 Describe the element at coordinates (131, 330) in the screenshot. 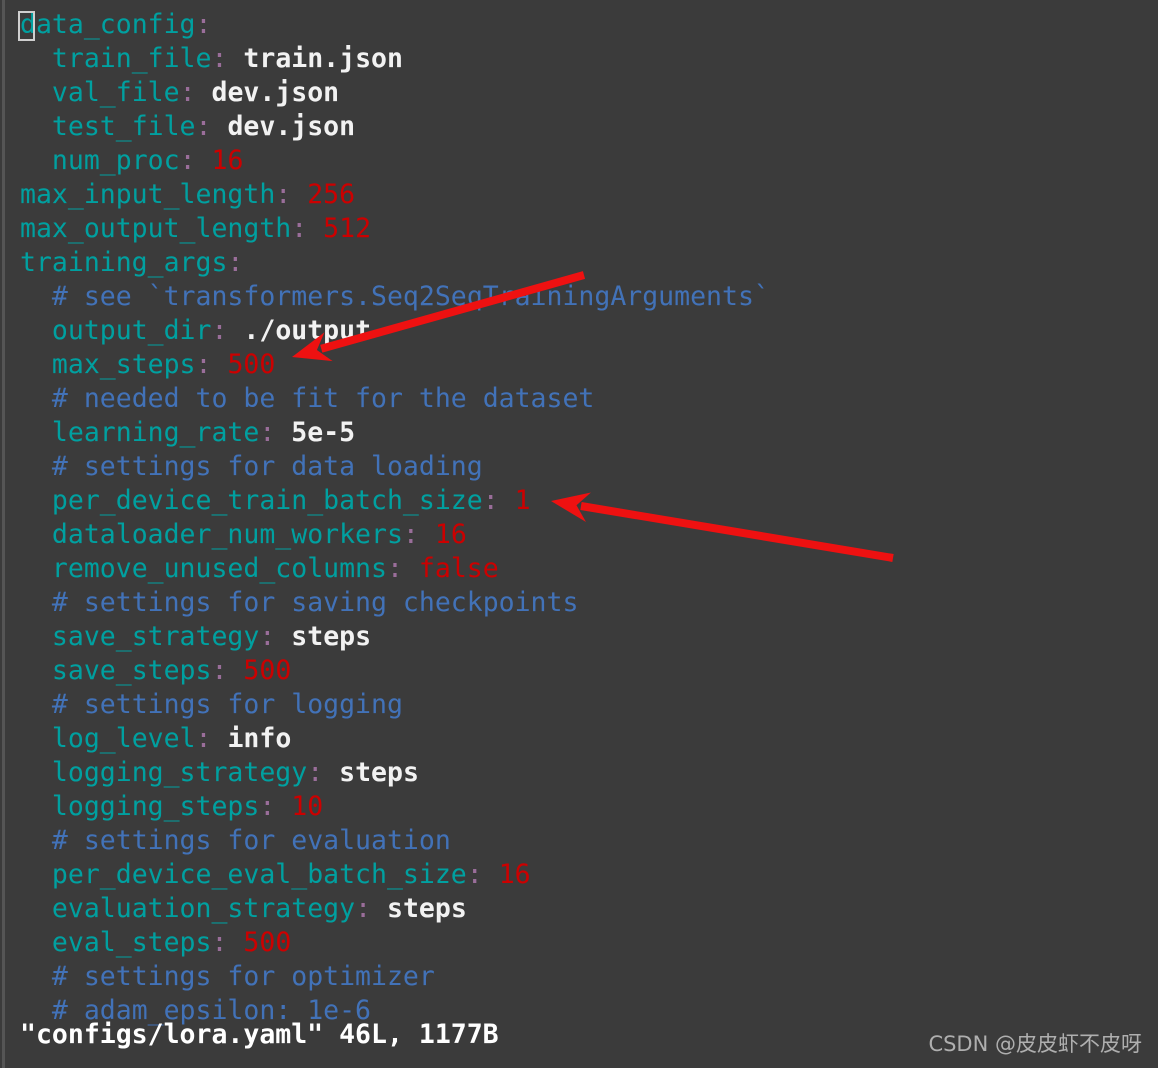

I see `yaml-key: output_dir` at that location.